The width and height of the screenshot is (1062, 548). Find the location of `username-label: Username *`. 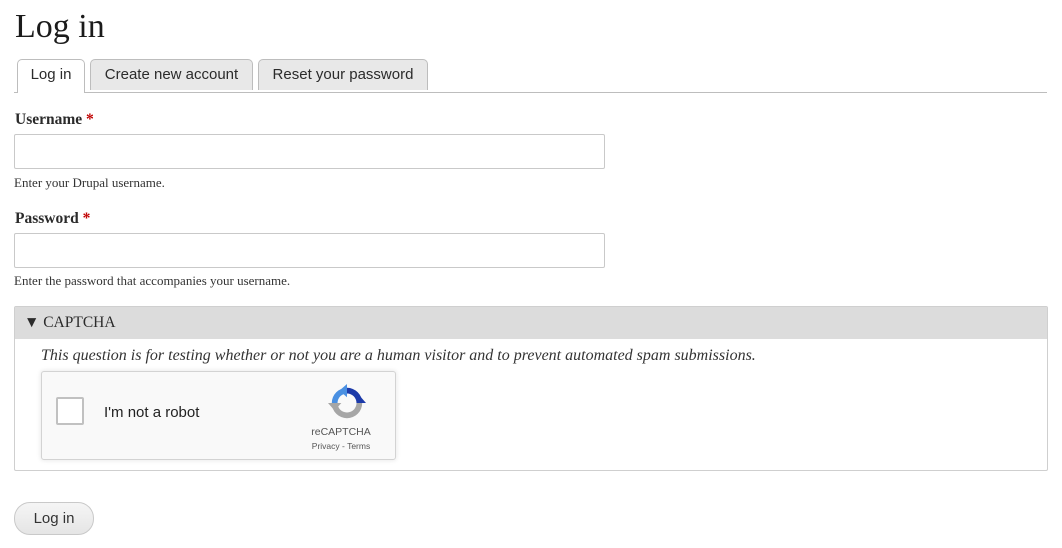

username-label: Username * is located at coordinates (54, 120).